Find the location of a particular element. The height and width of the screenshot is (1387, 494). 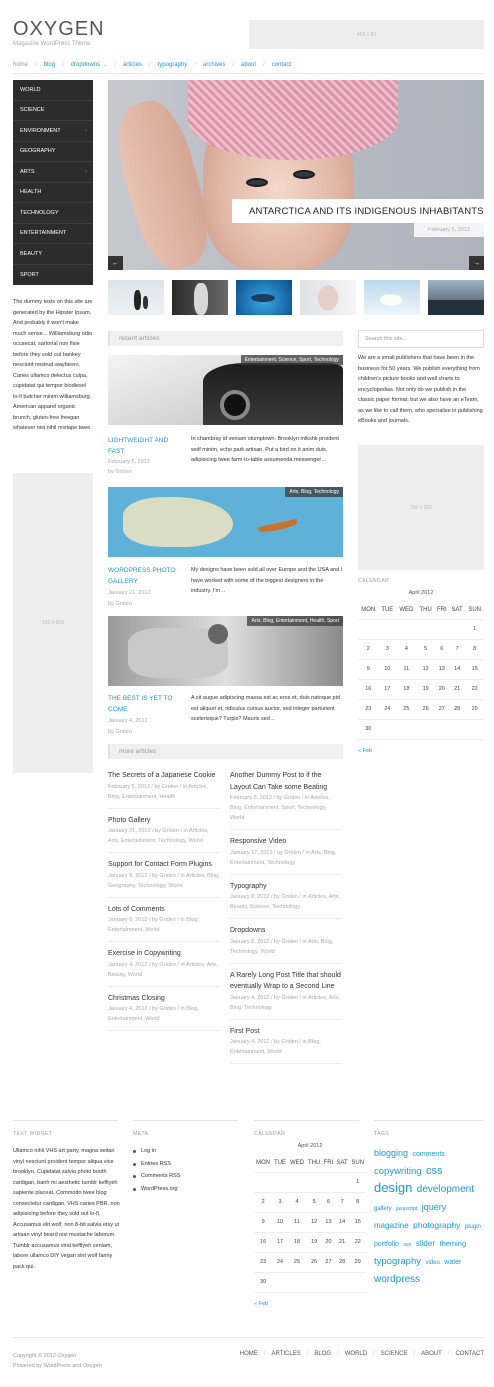

post-date: January 4, 2012 is located at coordinates (128, 721).